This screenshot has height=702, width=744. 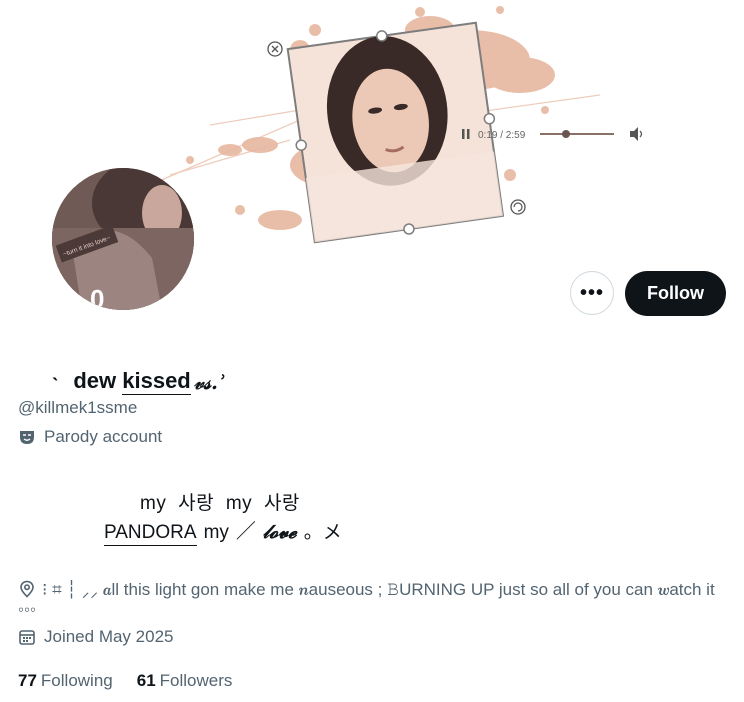 I want to click on bio-slash: ／, so click(x=245, y=532).